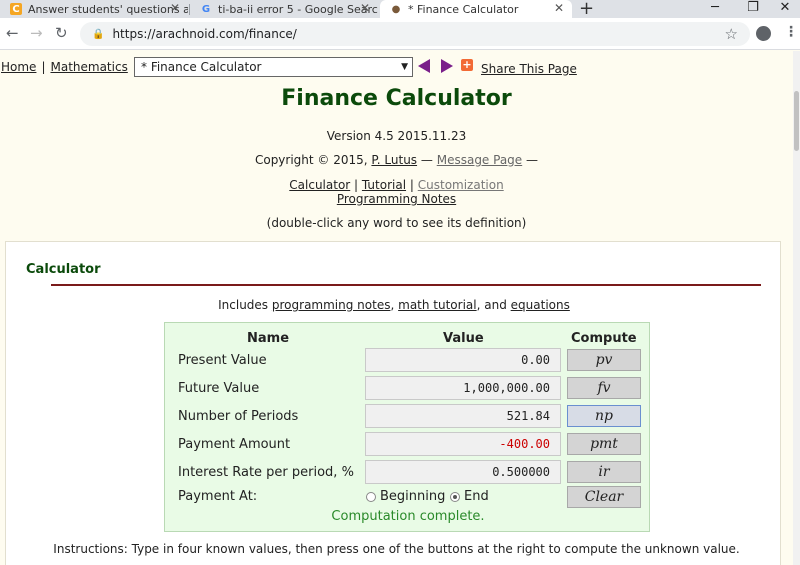 The height and width of the screenshot is (565, 800). Describe the element at coordinates (604, 360) in the screenshot. I see `compute-pv-button: pv` at that location.